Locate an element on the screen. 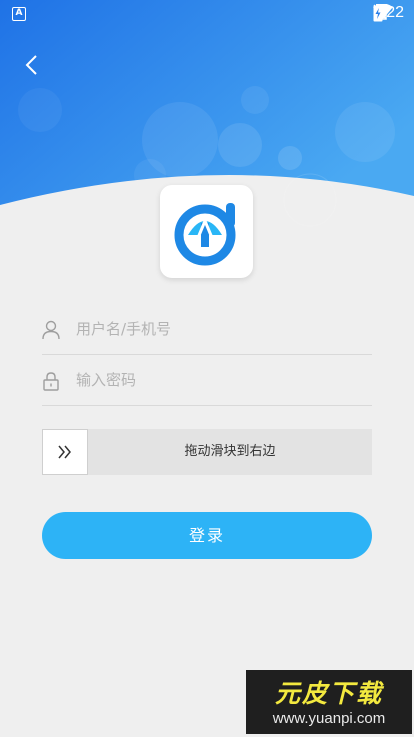 The height and width of the screenshot is (737, 414). slider-handle is located at coordinates (65, 452).